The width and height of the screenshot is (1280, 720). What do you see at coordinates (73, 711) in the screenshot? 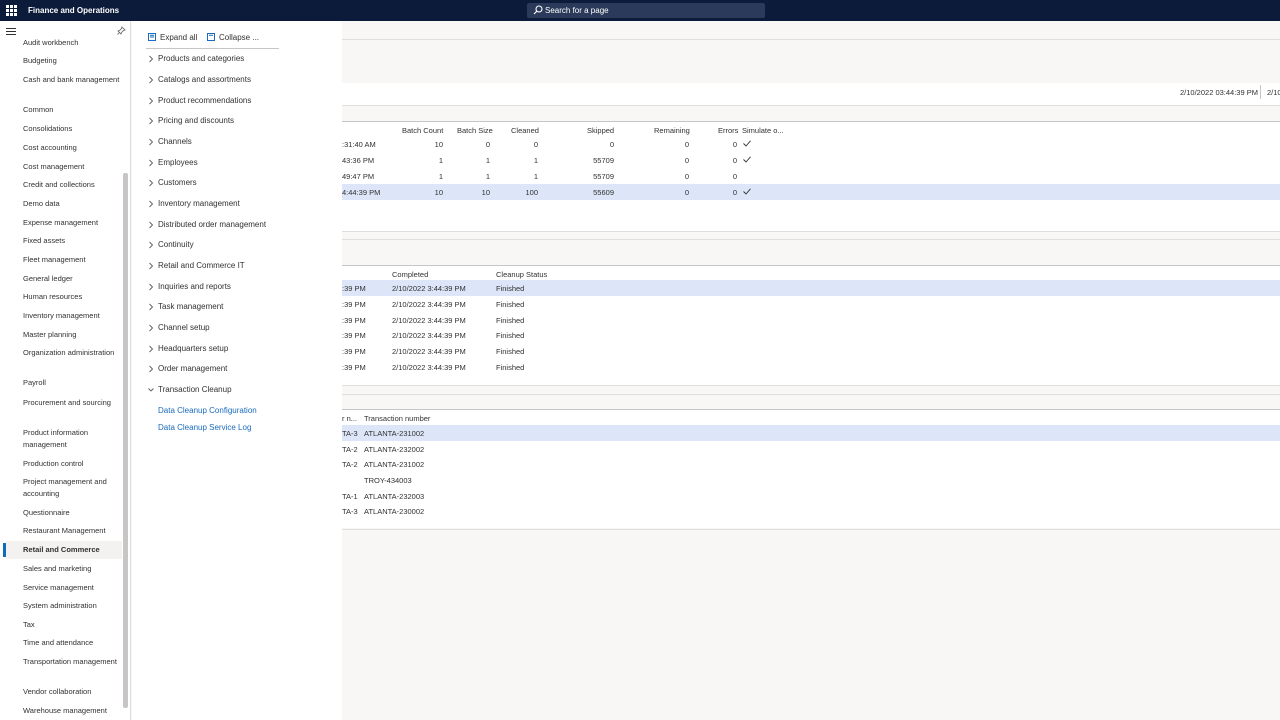
I see `module-warehouse-management: Warehouse management` at bounding box center [73, 711].